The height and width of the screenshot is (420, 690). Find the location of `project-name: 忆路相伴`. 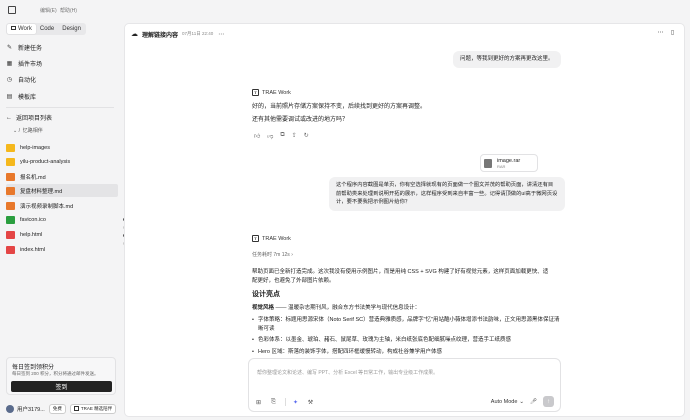

project-name: 忆路相伴 is located at coordinates (32, 131).